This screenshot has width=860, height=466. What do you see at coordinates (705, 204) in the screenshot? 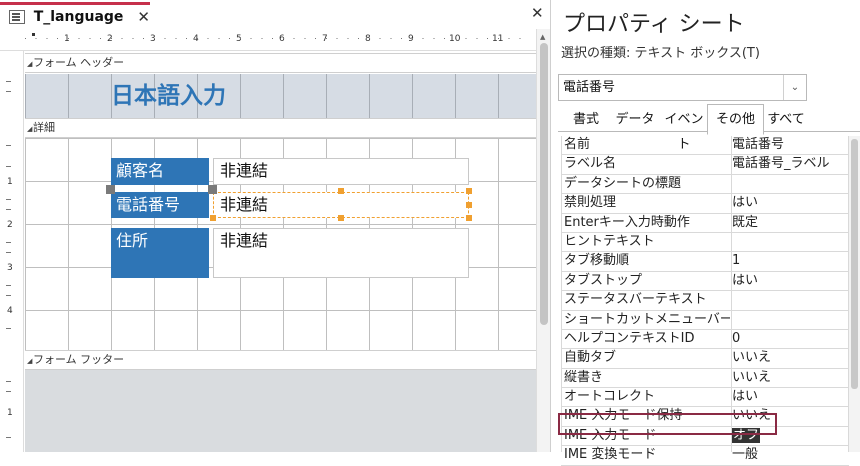
I see `property-row: 禁則処理 はい` at bounding box center [705, 204].